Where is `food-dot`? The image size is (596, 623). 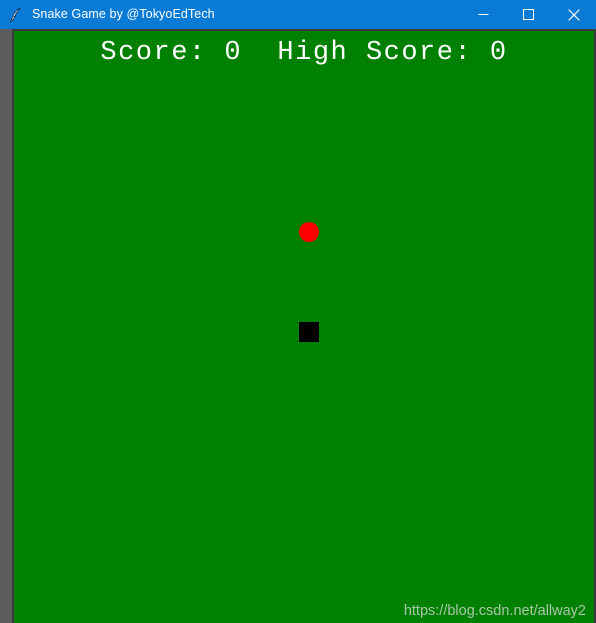 food-dot is located at coordinates (309, 232).